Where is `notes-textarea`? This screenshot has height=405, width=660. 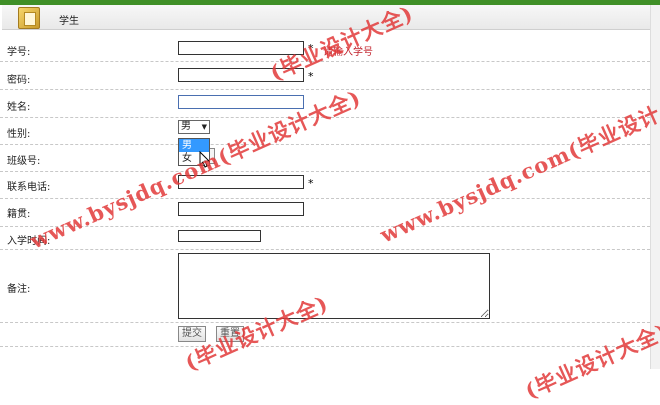 notes-textarea is located at coordinates (334, 286).